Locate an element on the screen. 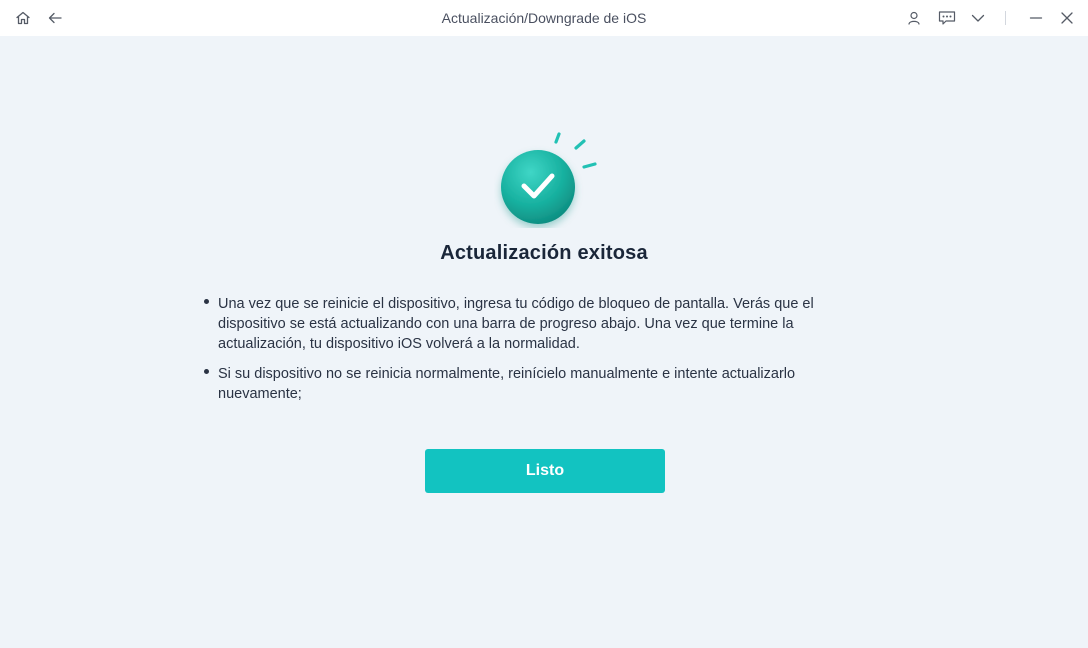 The width and height of the screenshot is (1088, 648). account-button is located at coordinates (914, 18).